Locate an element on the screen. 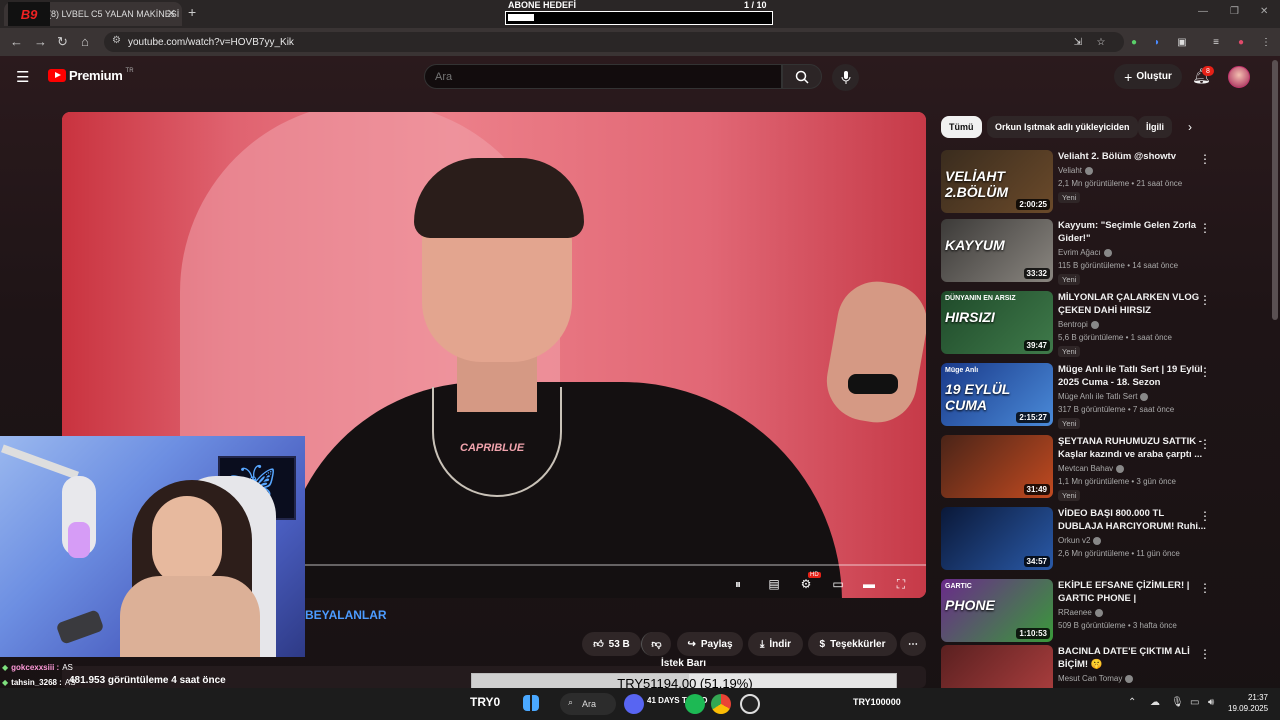  voice-search-button is located at coordinates (845, 77).